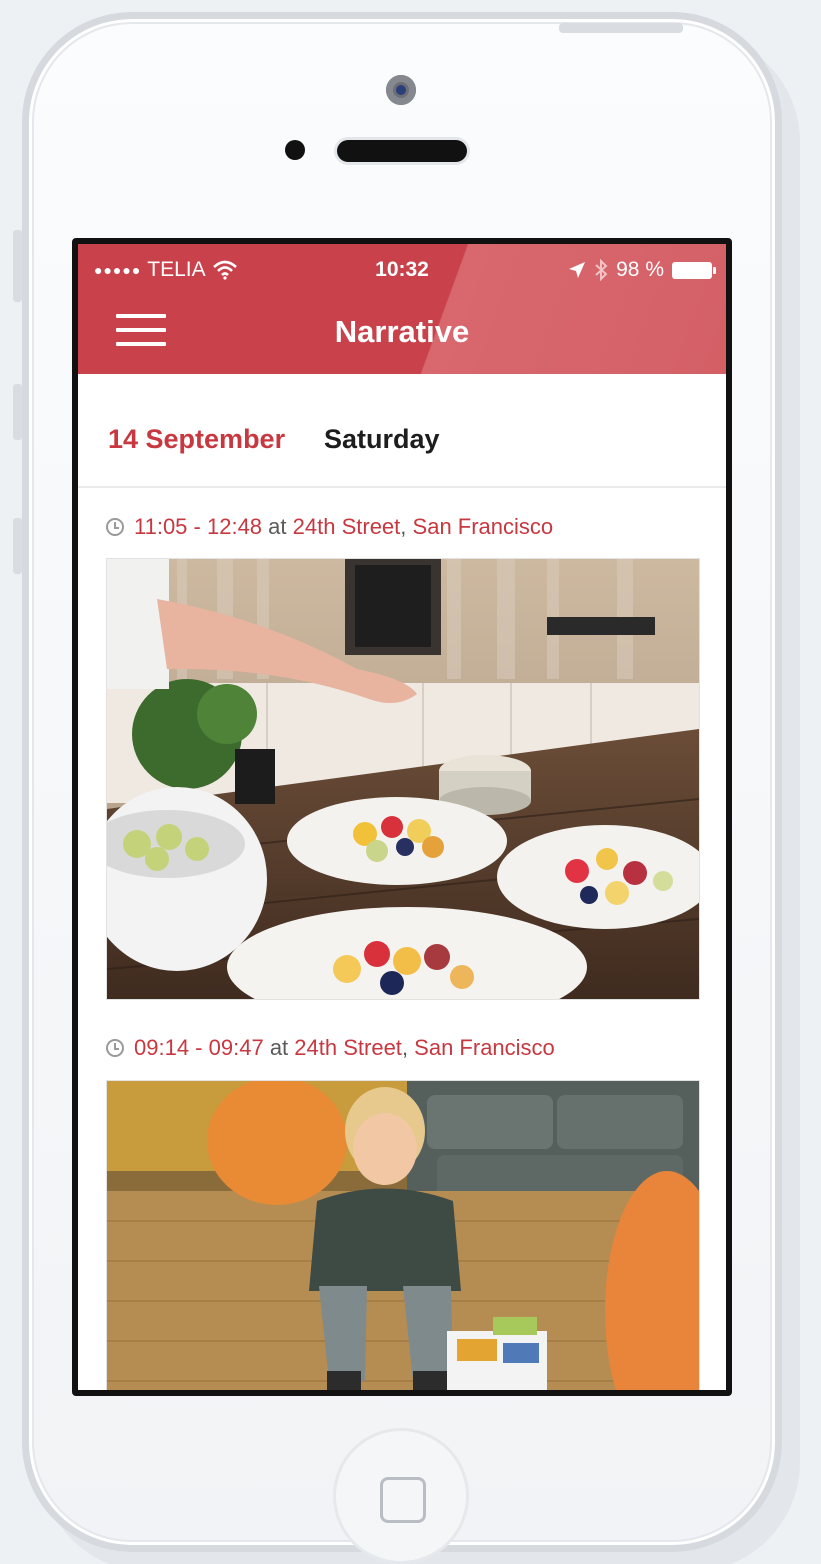  What do you see at coordinates (401, 90) in the screenshot?
I see `front-camera` at bounding box center [401, 90].